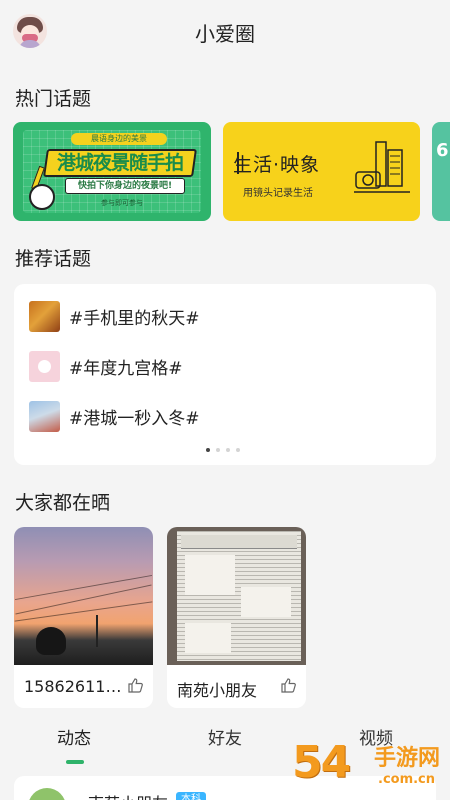 Image resolution: width=450 pixels, height=800 pixels. I want to click on page-indicator, so click(223, 450).